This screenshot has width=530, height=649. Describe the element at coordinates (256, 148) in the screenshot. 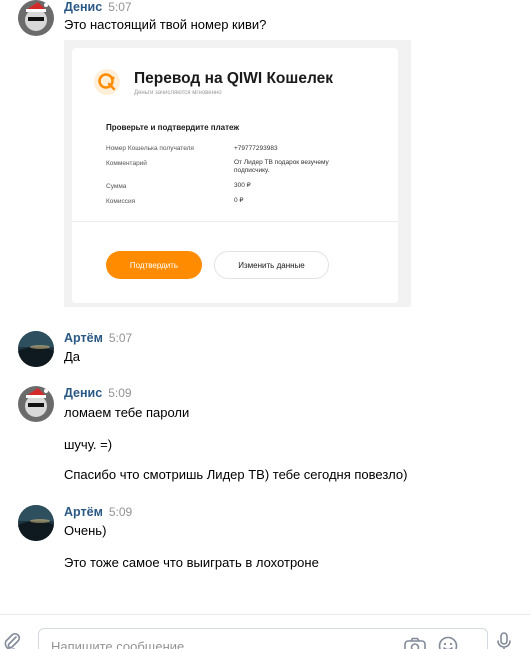

I see `row-value-wallet: +79777293983` at that location.